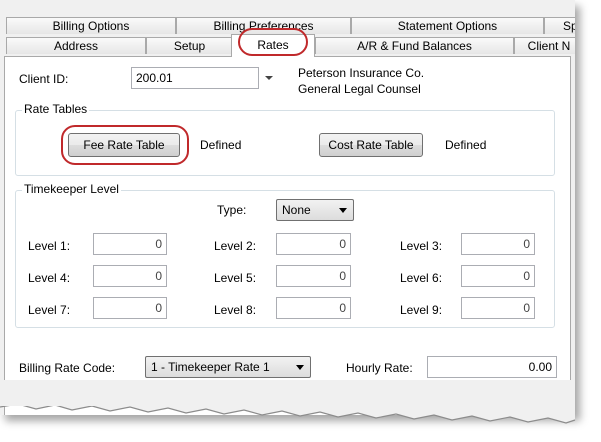 This screenshot has height=442, width=601. I want to click on tab-label: Billing Options, so click(91, 26).